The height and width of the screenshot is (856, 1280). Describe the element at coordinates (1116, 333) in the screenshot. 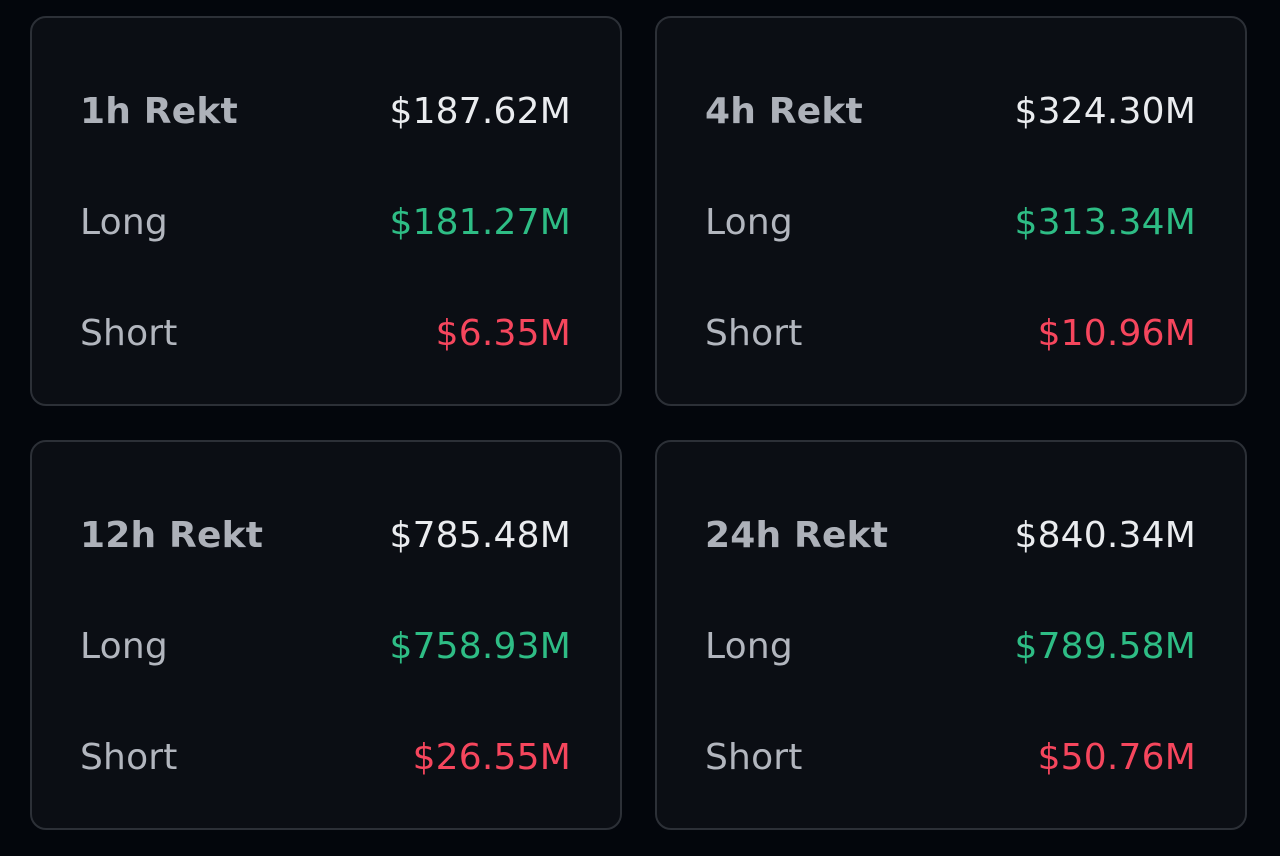

I see `short-value: $10.96M` at that location.